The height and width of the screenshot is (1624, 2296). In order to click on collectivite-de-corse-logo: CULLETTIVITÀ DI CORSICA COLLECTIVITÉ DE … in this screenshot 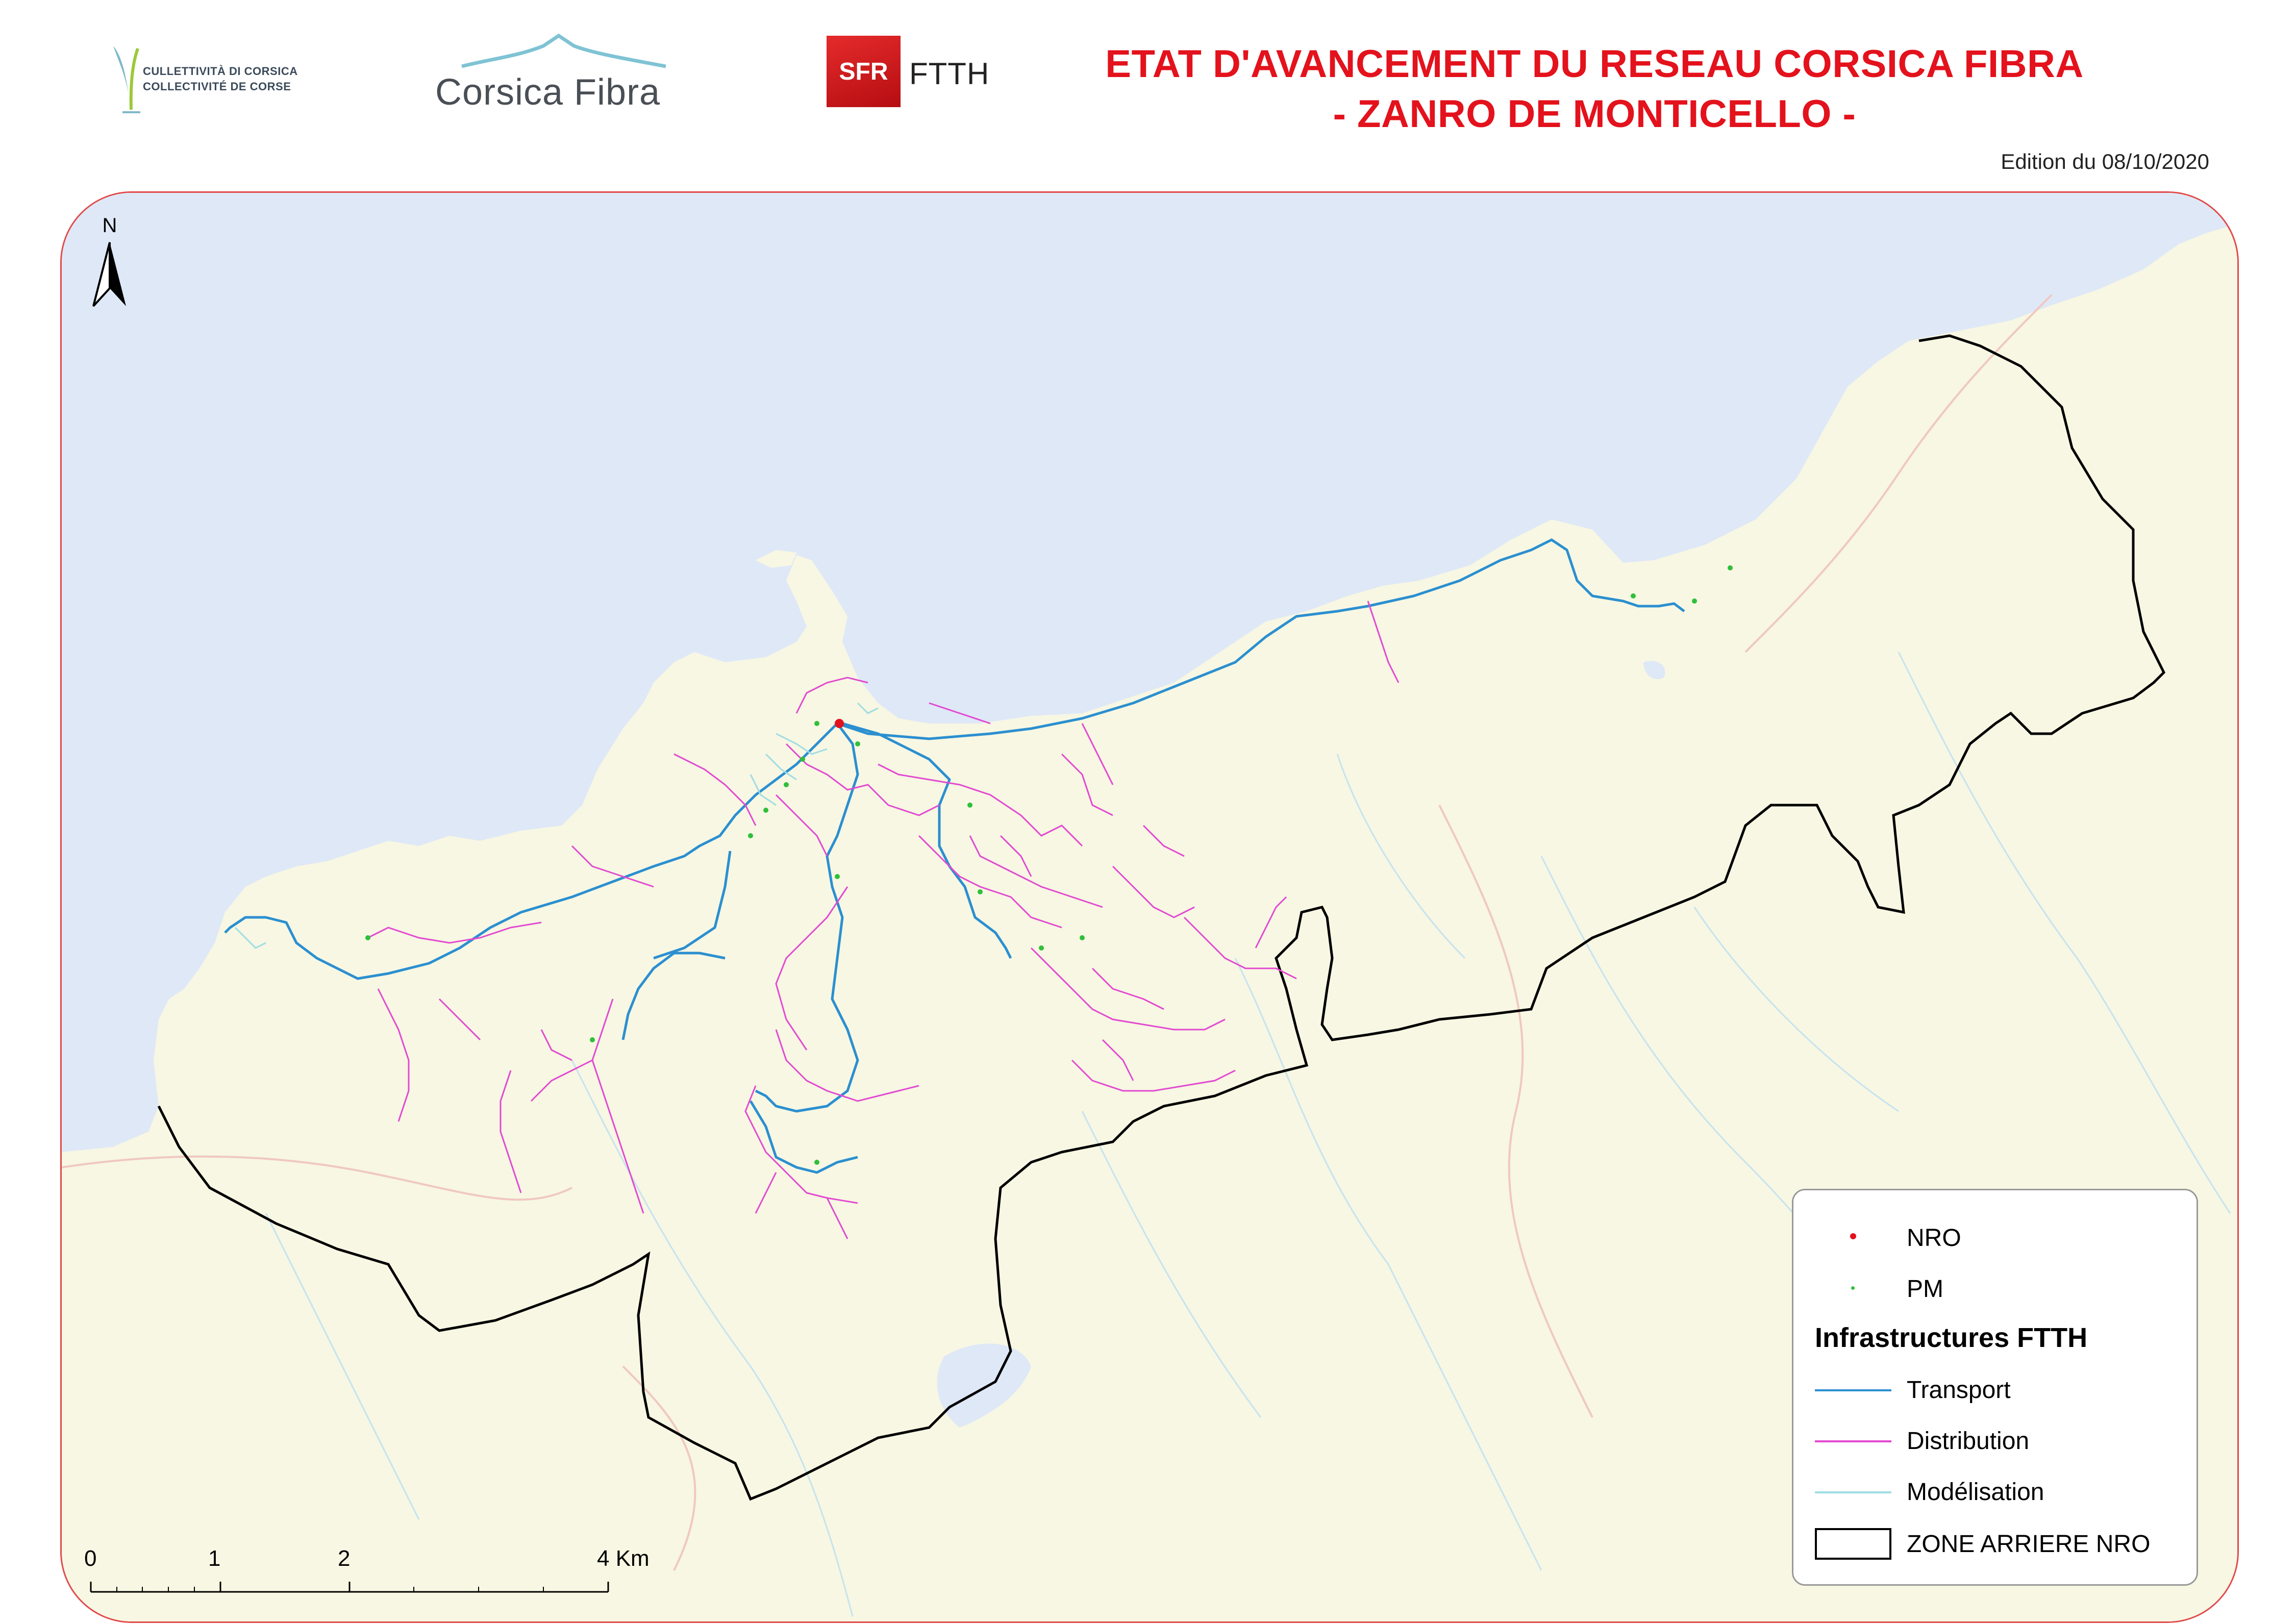, I will do `click(204, 79)`.